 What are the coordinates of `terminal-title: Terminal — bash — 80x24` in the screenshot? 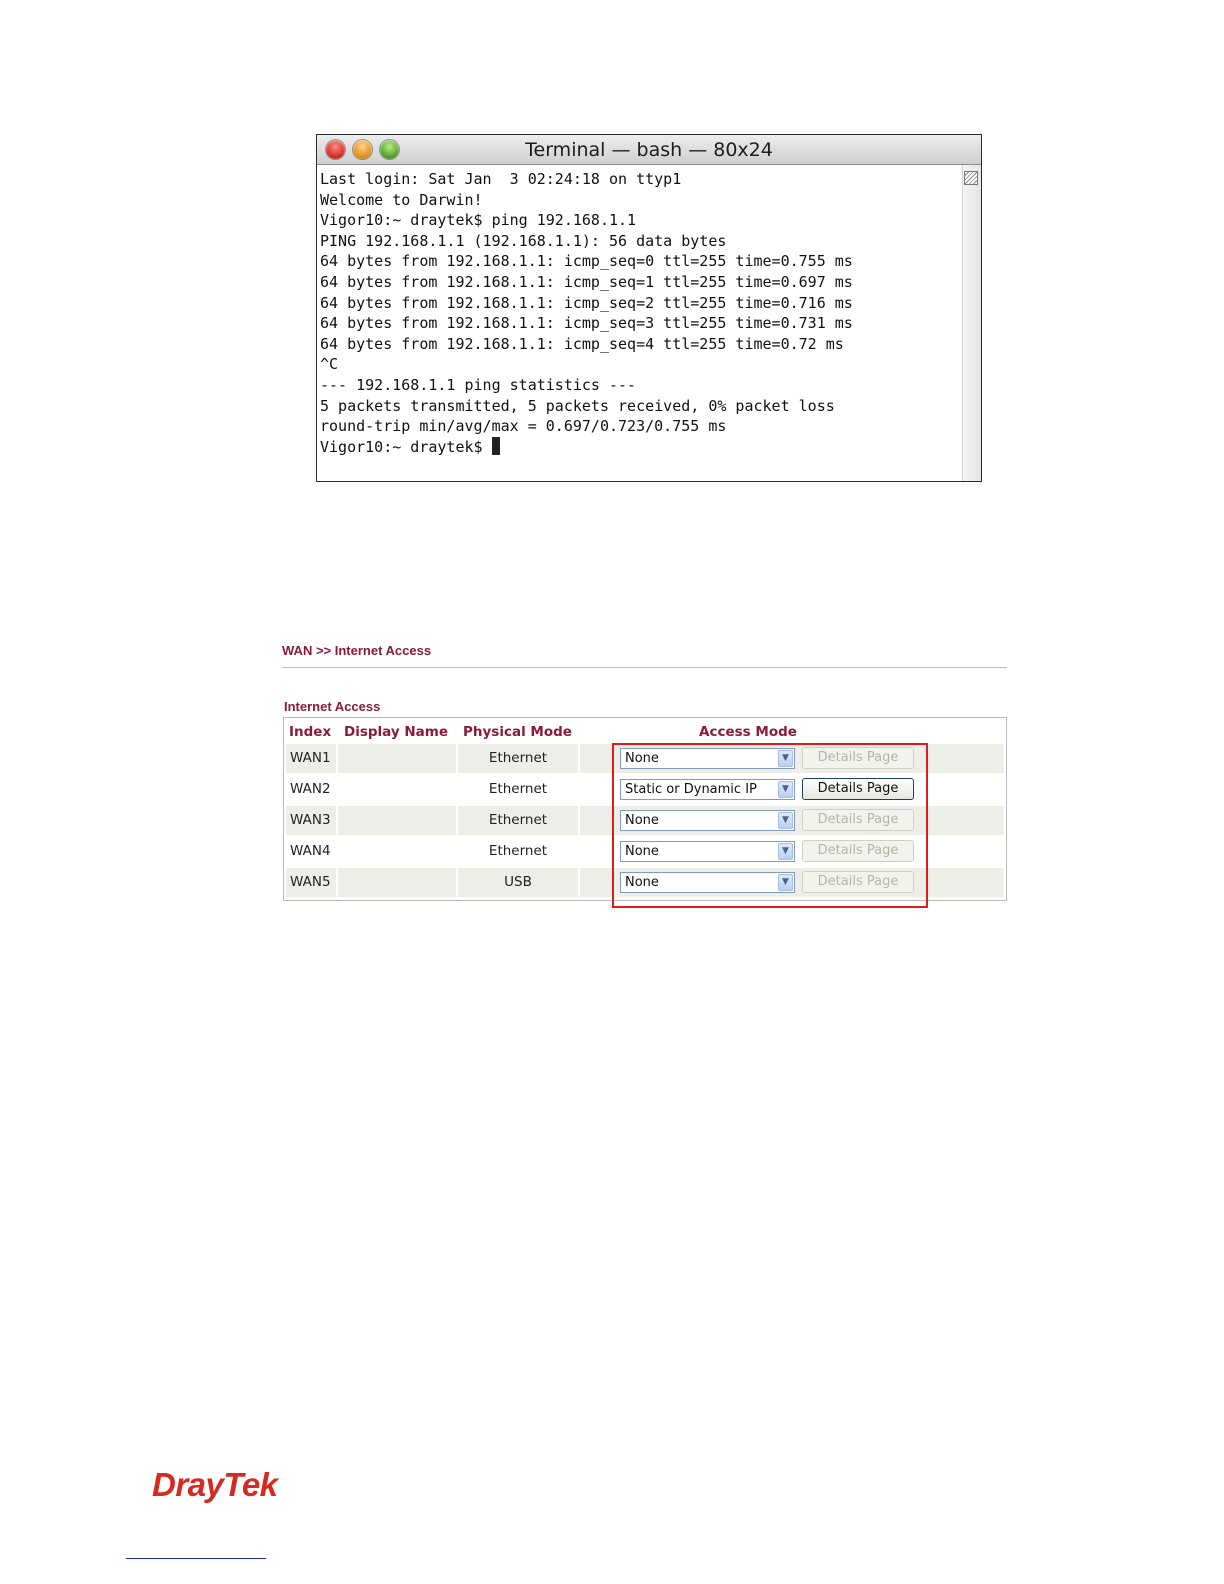 It's located at (649, 150).